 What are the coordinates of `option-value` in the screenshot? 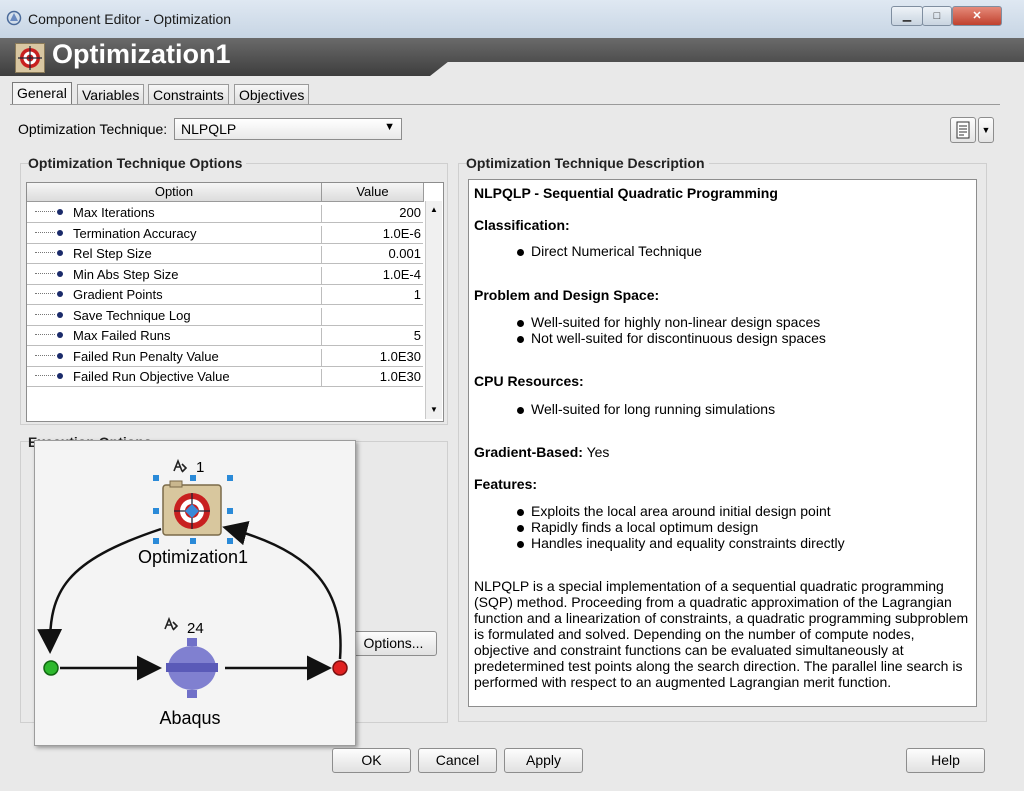 It's located at (497, 316).